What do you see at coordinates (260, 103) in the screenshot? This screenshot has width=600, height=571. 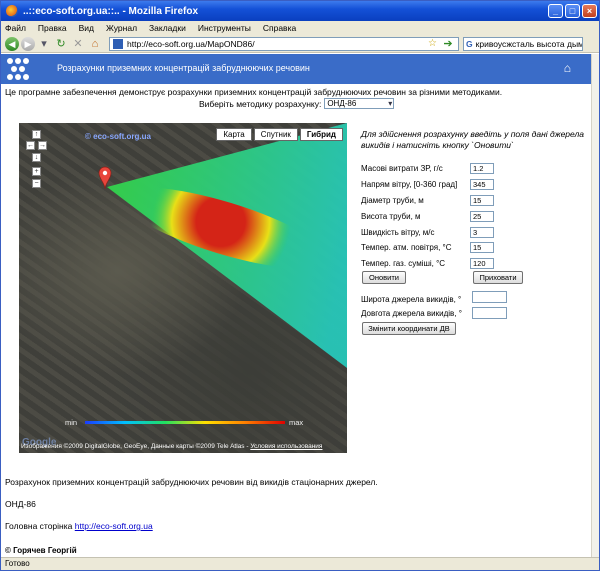 I see `method-label: Виберіть методику розрахунку:` at bounding box center [260, 103].